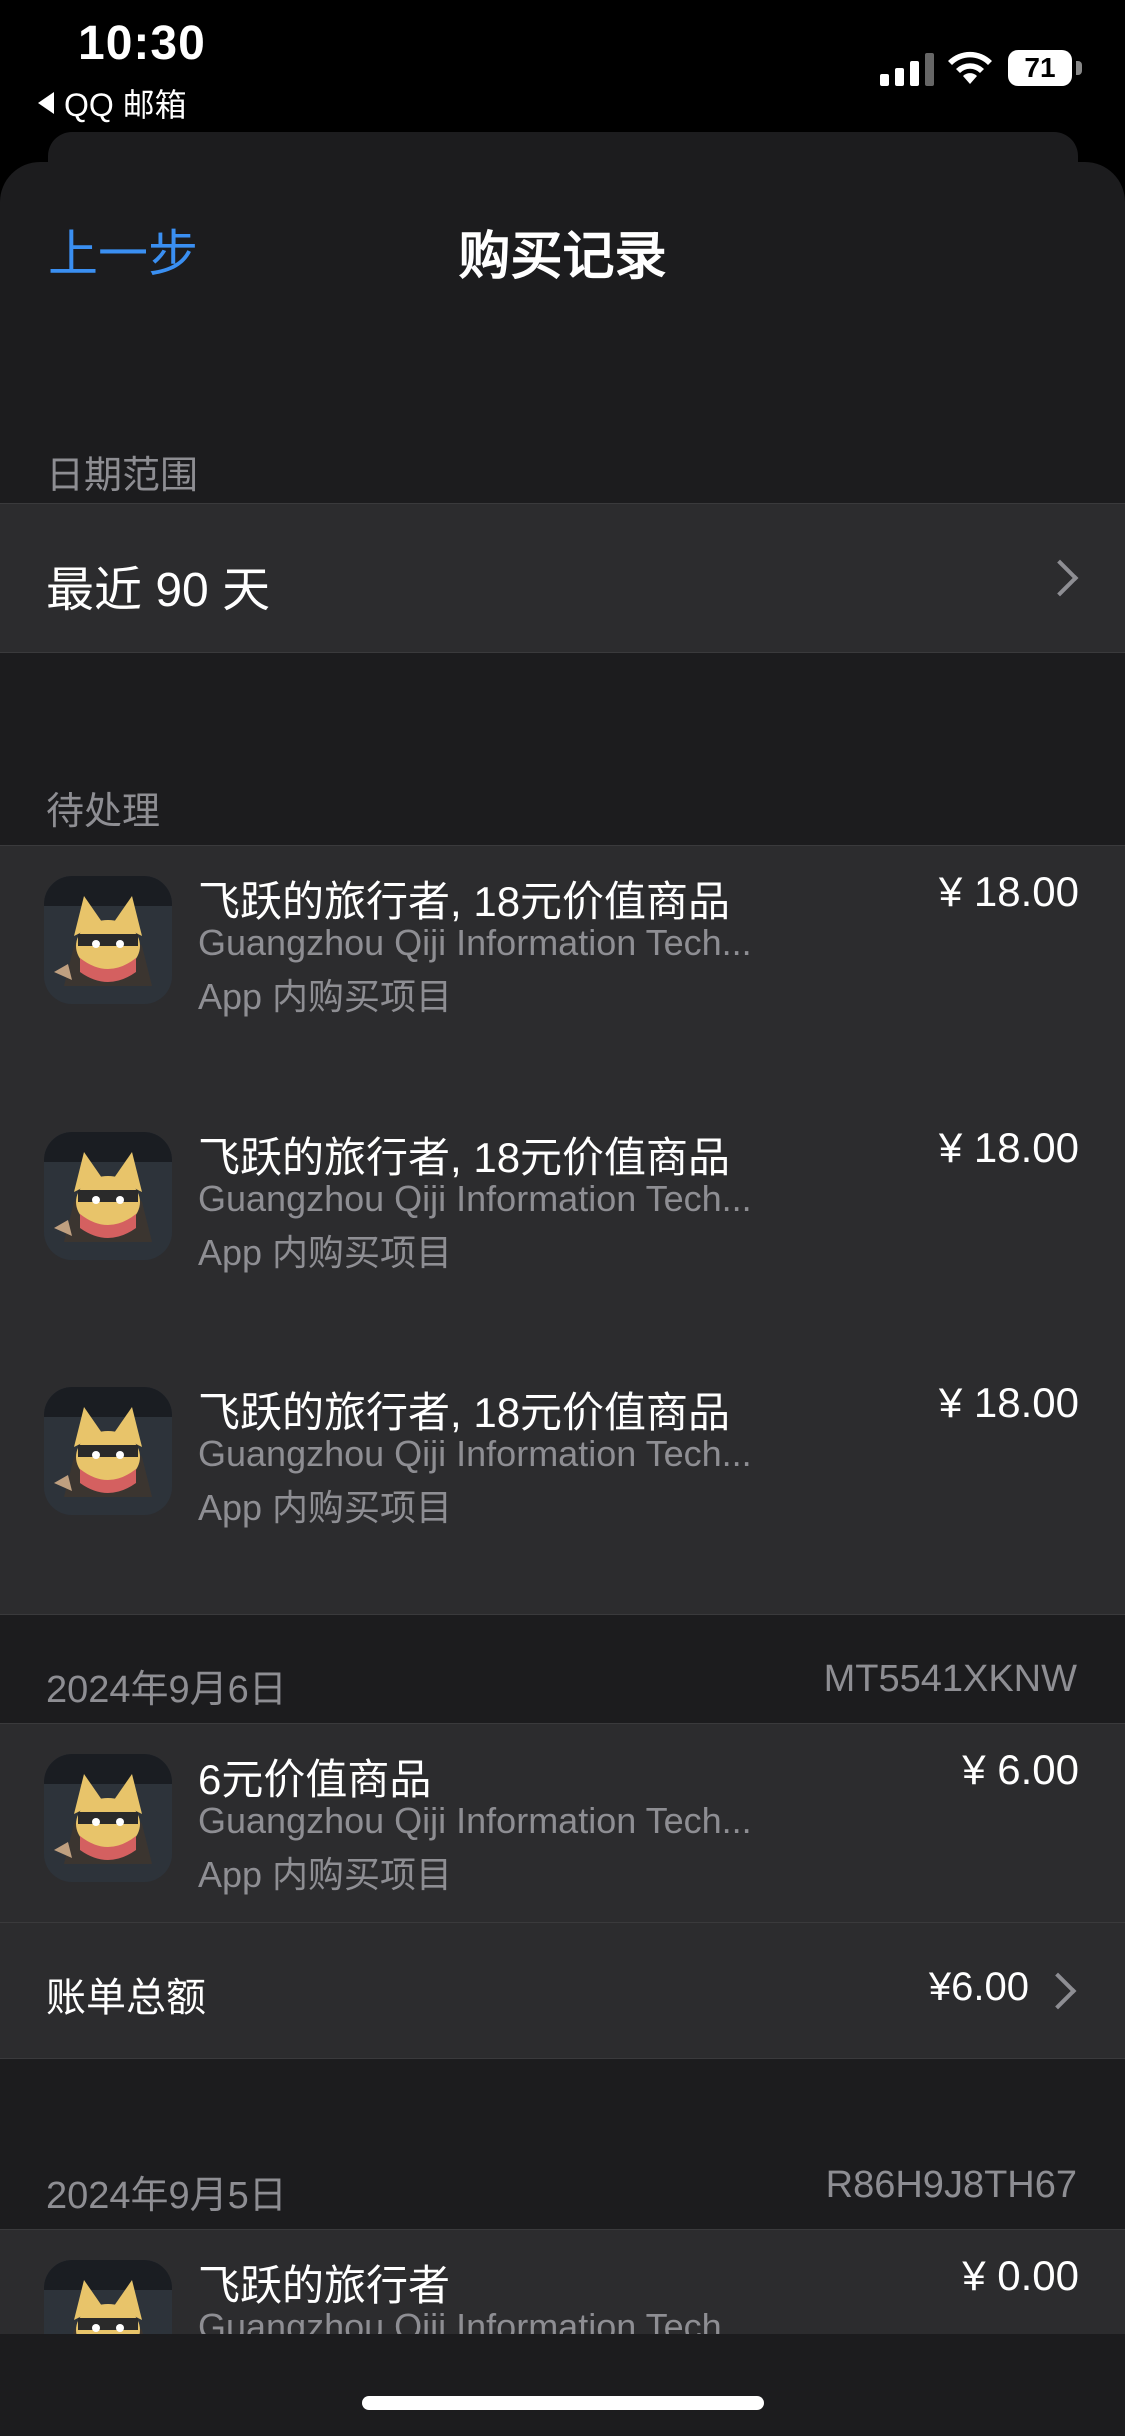 The height and width of the screenshot is (2436, 1125). I want to click on item-title: 6元价值商品, so click(315, 1779).